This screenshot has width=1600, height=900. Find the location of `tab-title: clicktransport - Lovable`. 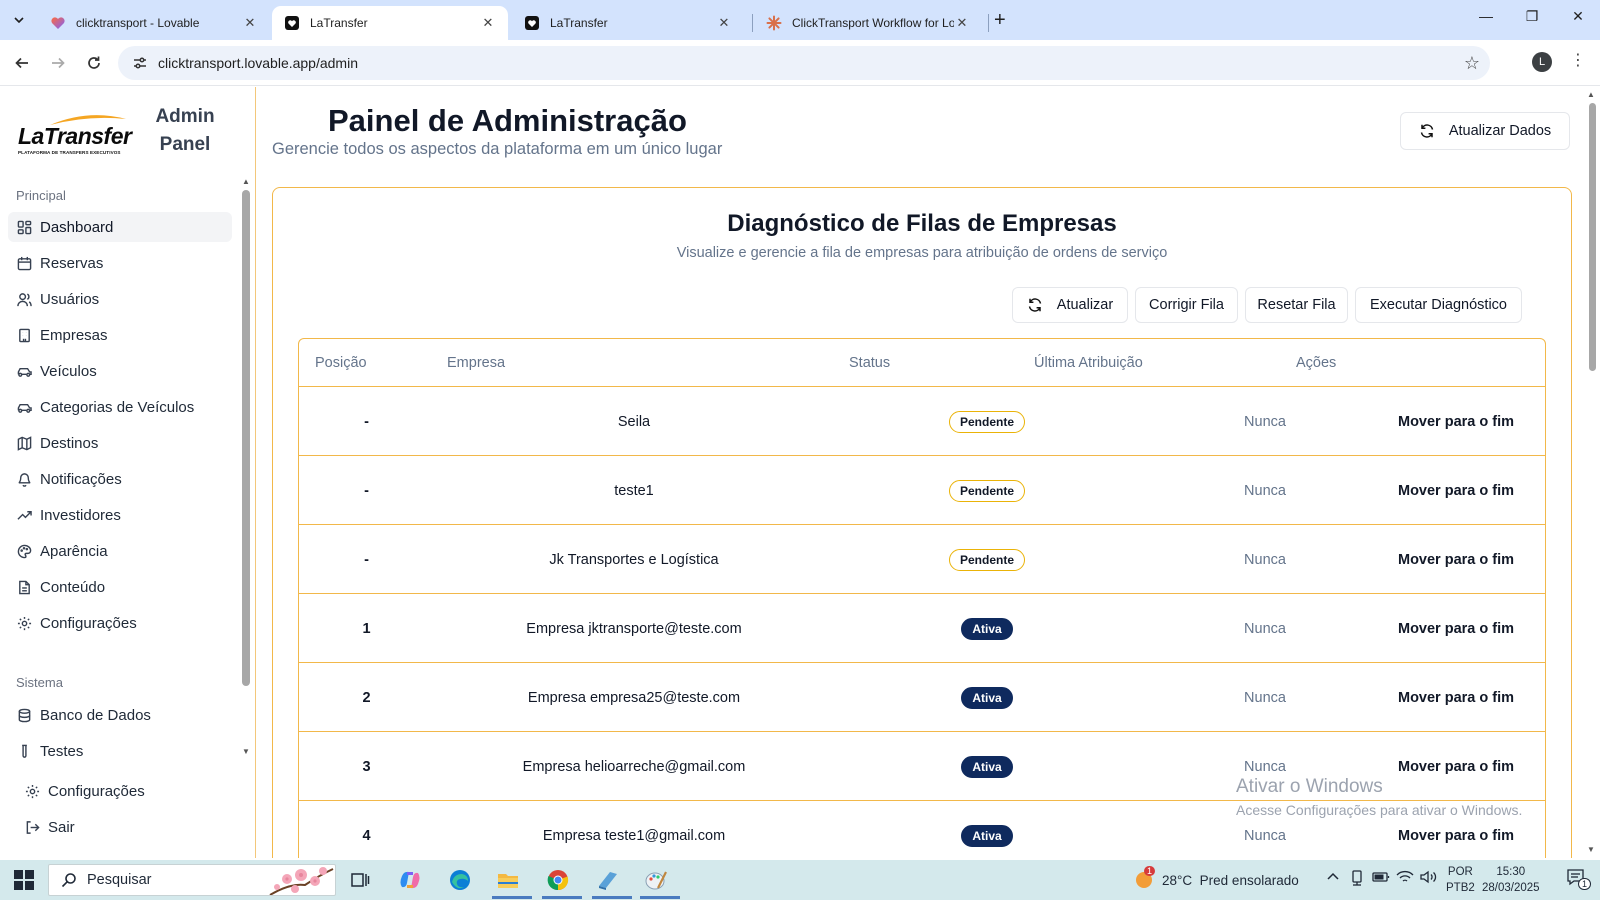

tab-title: clicktransport - Lovable is located at coordinates (138, 23).